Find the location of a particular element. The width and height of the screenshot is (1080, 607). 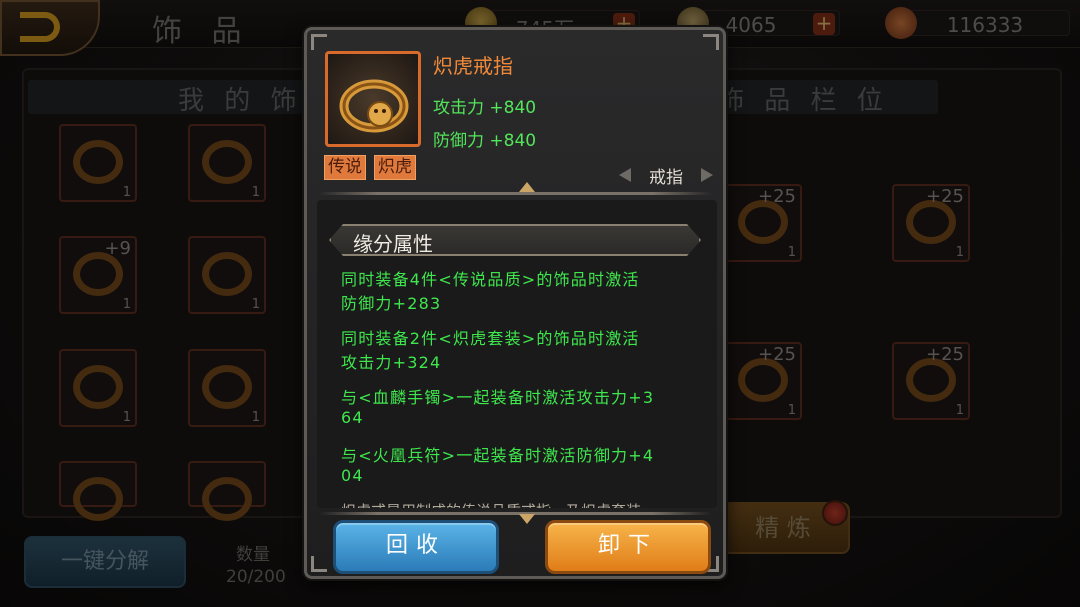

bond-bonus: 攻击力+324 is located at coordinates (391, 362).